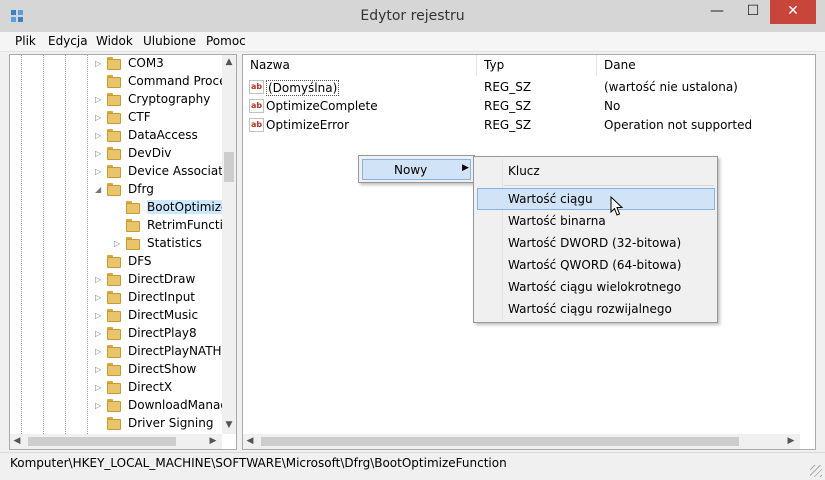 The image size is (825, 480). I want to click on menu-view: Widok, so click(114, 41).